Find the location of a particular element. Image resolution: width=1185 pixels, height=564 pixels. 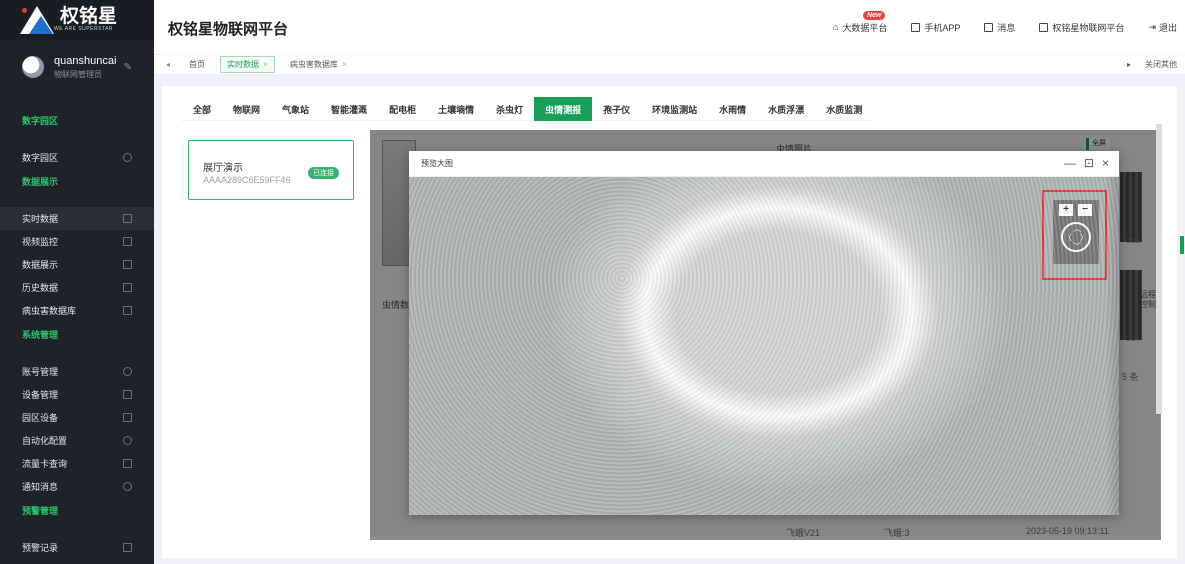

sidebar-item-sim-query: 流量卡查询 is located at coordinates (77, 463).